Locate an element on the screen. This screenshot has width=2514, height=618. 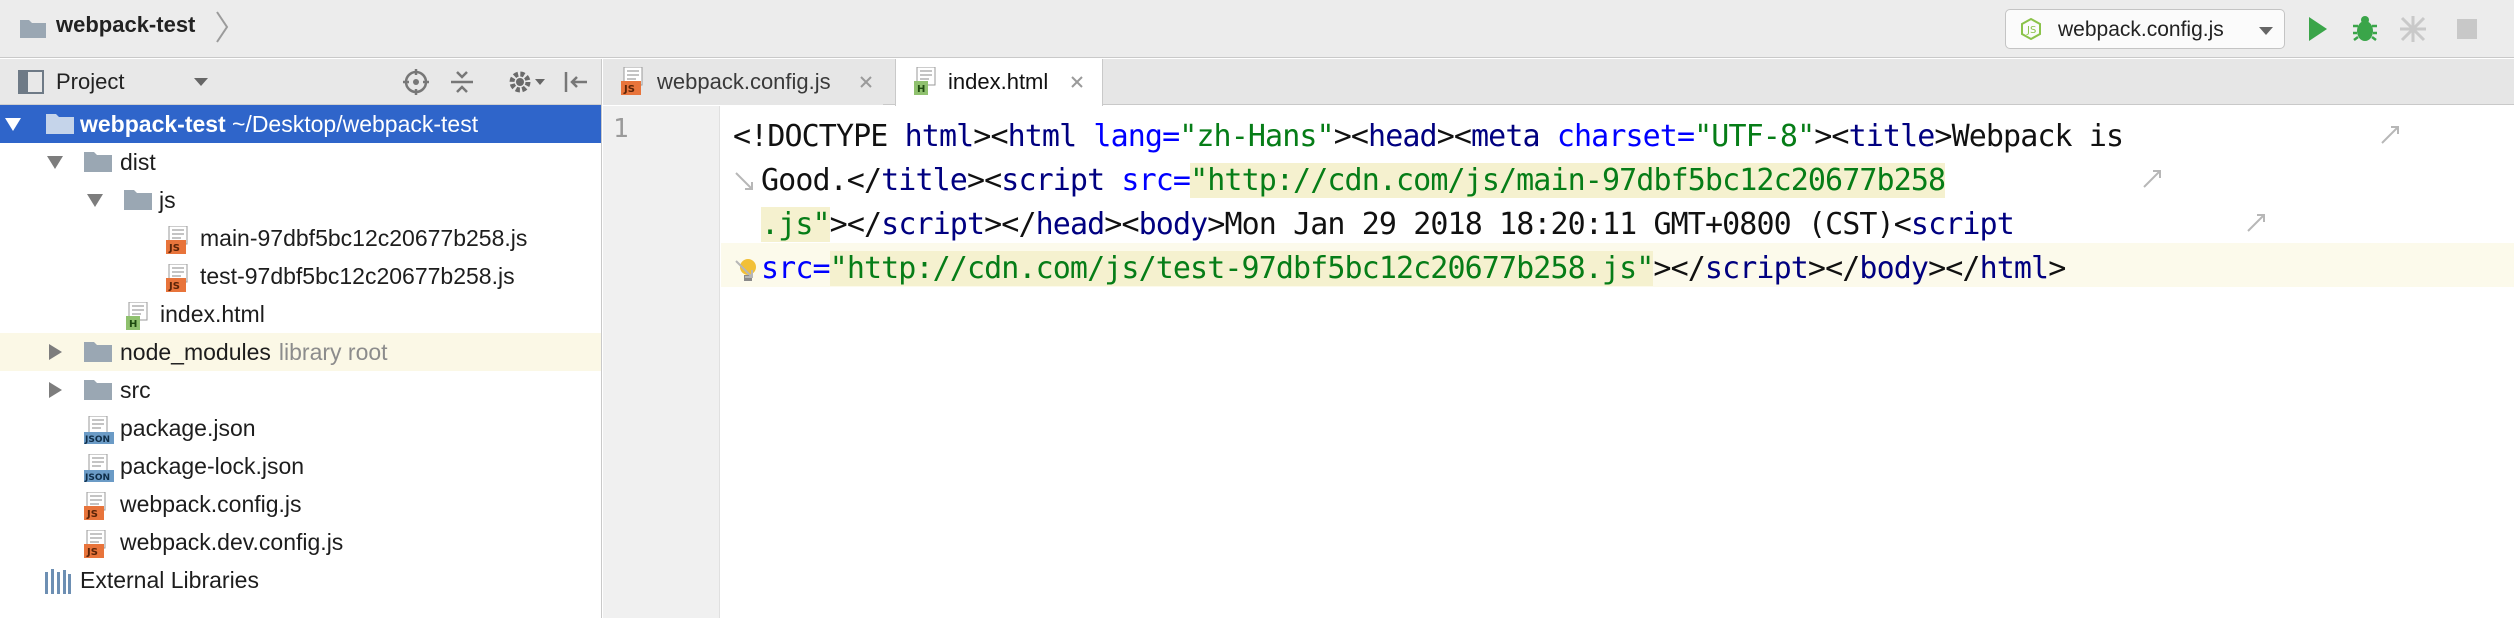
tree-item-label: index.html is located at coordinates (212, 314).